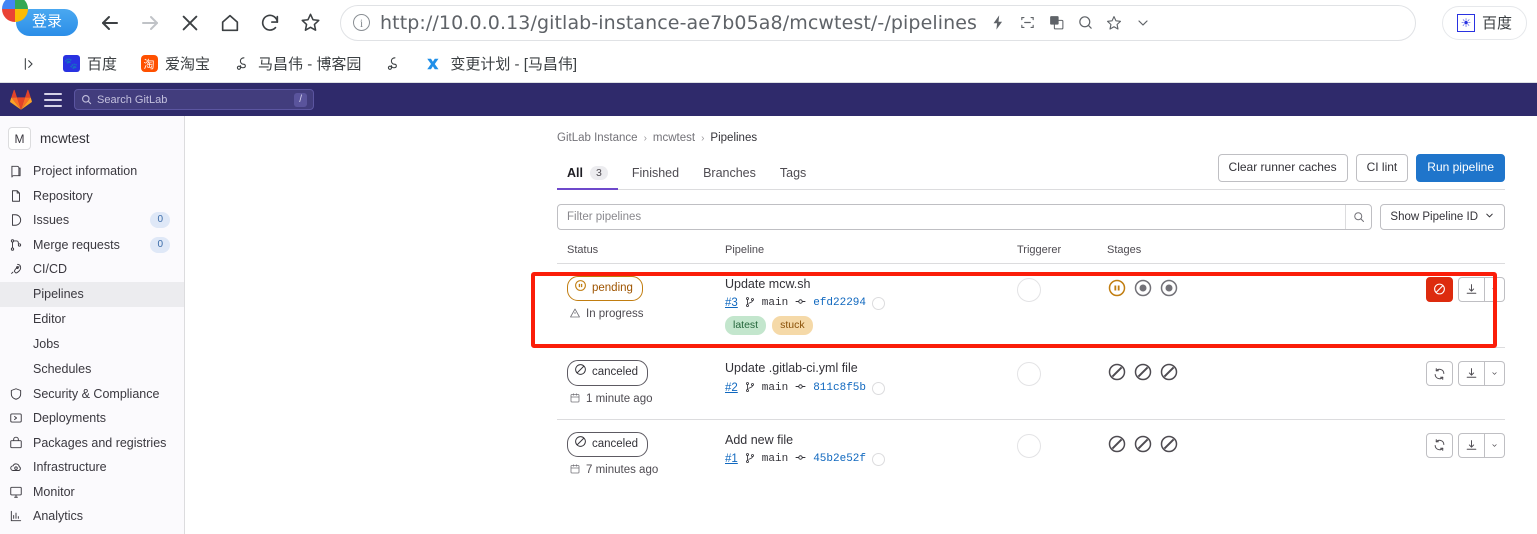 The width and height of the screenshot is (1537, 534). What do you see at coordinates (1056, 23) in the screenshot?
I see `translate-icon` at bounding box center [1056, 23].